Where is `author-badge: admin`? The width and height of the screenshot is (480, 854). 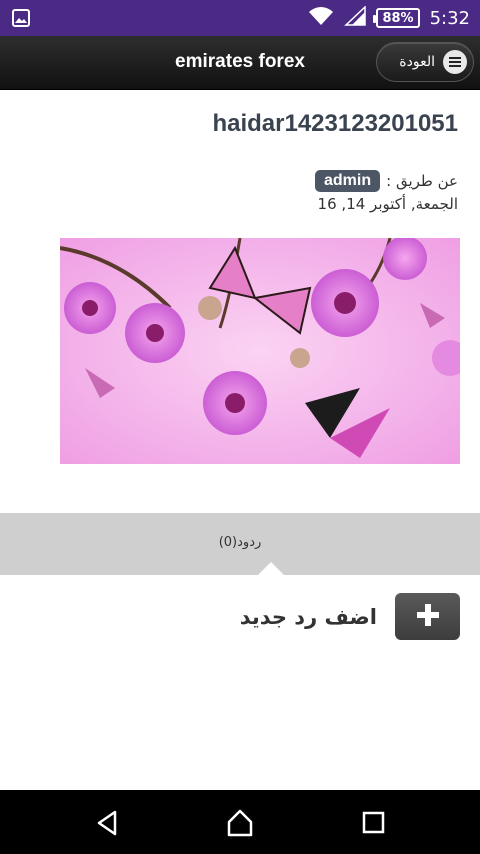 author-badge: admin is located at coordinates (348, 181).